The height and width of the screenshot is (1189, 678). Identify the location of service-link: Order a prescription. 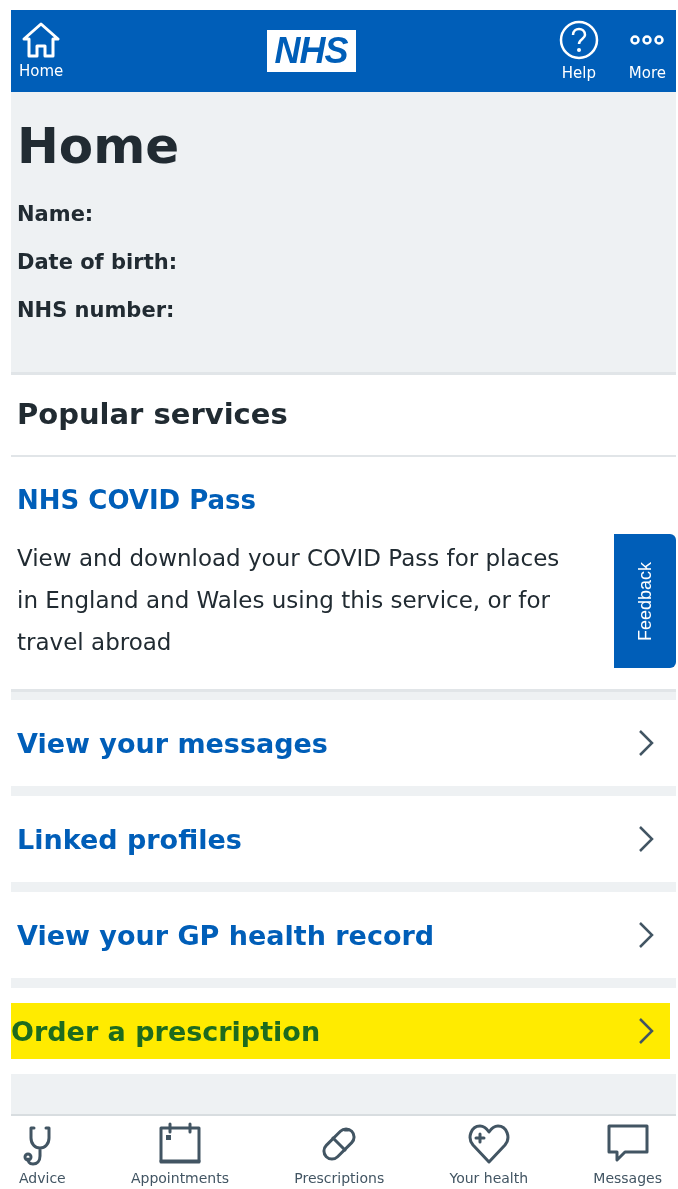
(340, 1031).